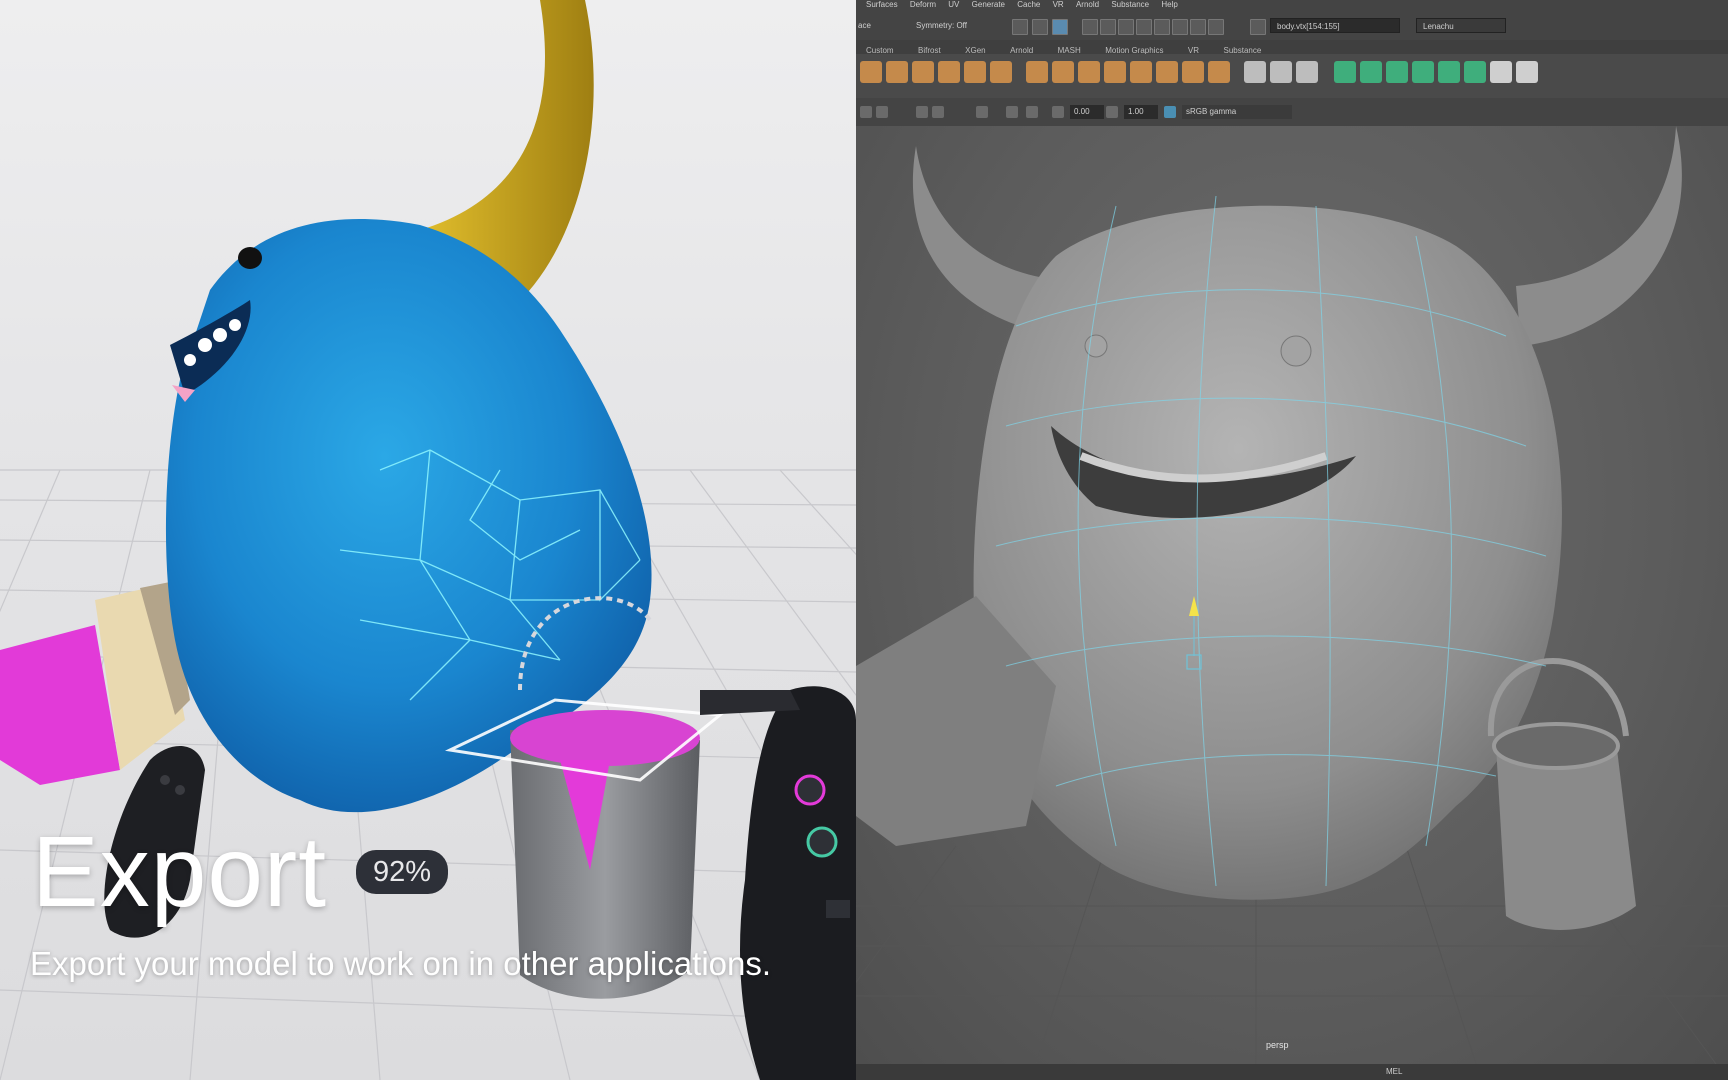  I want to click on viewport-lighting-icon, so click(882, 112).